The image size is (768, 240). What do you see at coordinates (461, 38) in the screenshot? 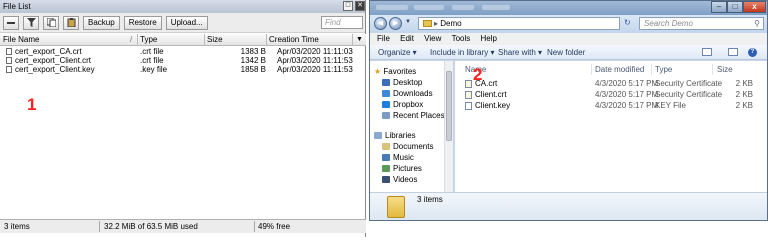
I see `menu-tools: Tools` at bounding box center [461, 38].